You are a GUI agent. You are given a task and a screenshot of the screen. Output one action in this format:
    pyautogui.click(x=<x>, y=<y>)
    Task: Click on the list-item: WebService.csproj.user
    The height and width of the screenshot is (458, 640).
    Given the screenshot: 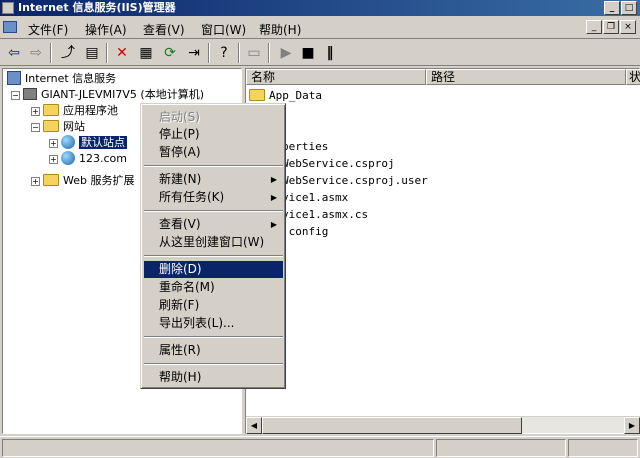 What is the action you would take?
    pyautogui.click(x=355, y=181)
    